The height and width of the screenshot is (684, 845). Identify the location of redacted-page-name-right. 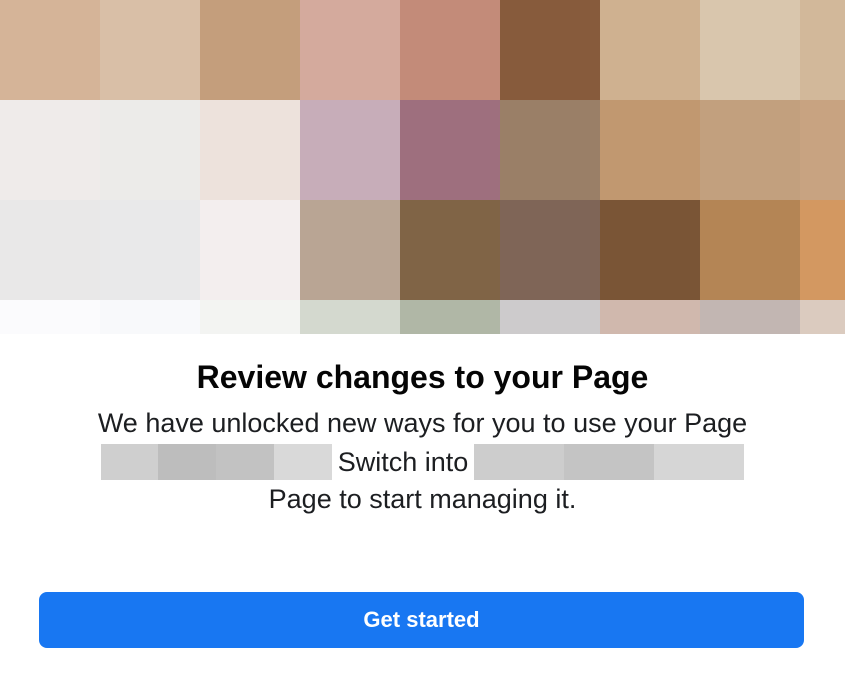
(609, 462).